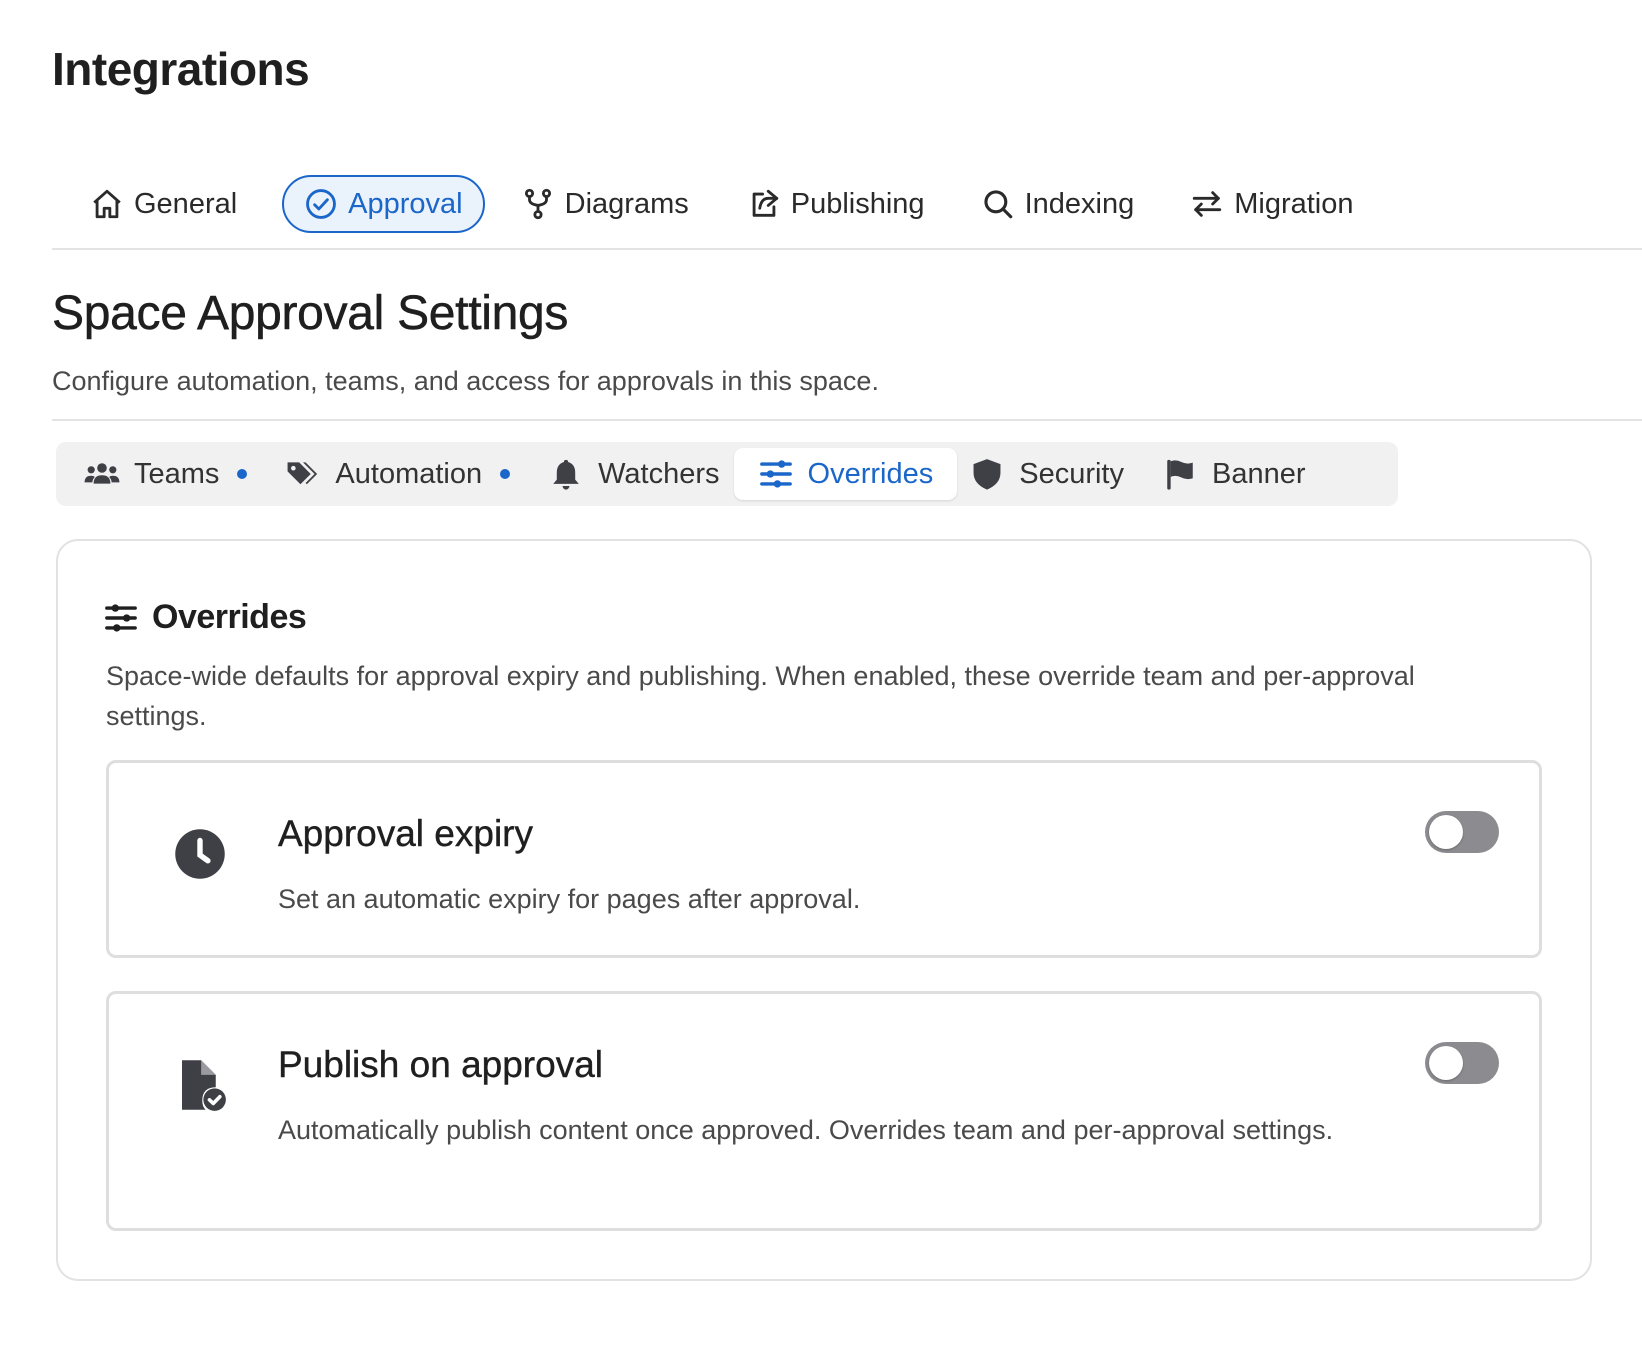 The width and height of the screenshot is (1642, 1350). I want to click on setting-title: Publish on approval, so click(440, 1064).